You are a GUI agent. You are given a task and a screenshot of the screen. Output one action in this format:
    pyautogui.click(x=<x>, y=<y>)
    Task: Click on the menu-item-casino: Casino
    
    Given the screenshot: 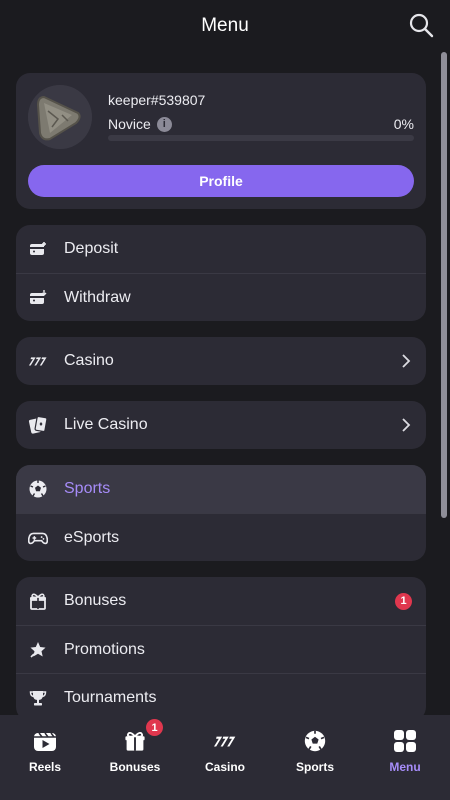 What is the action you would take?
    pyautogui.click(x=221, y=361)
    